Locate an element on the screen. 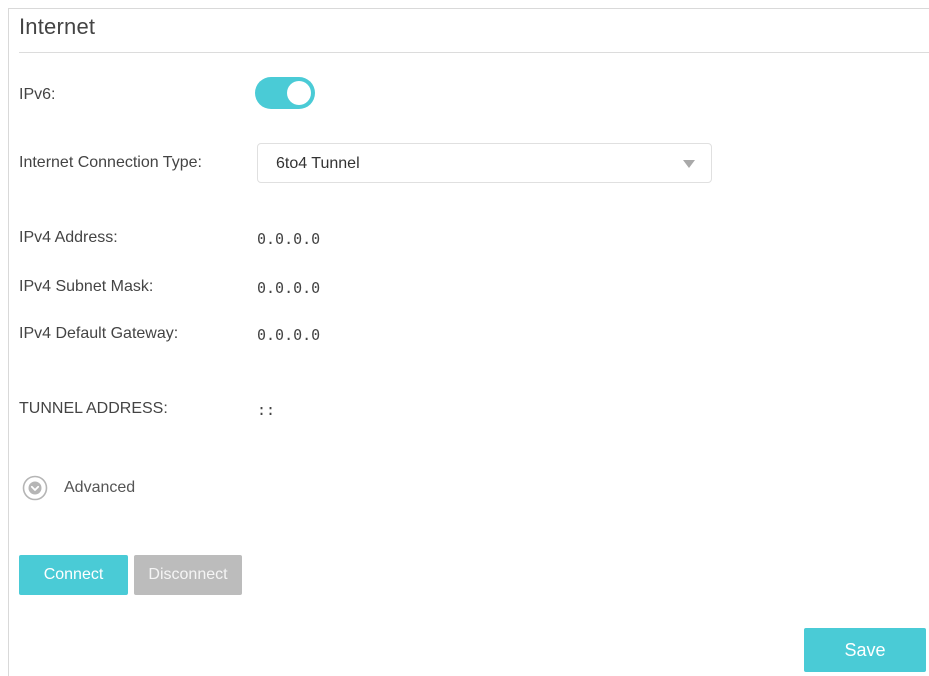 The width and height of the screenshot is (929, 676). ipv6-label: IPv6: is located at coordinates (37, 94).